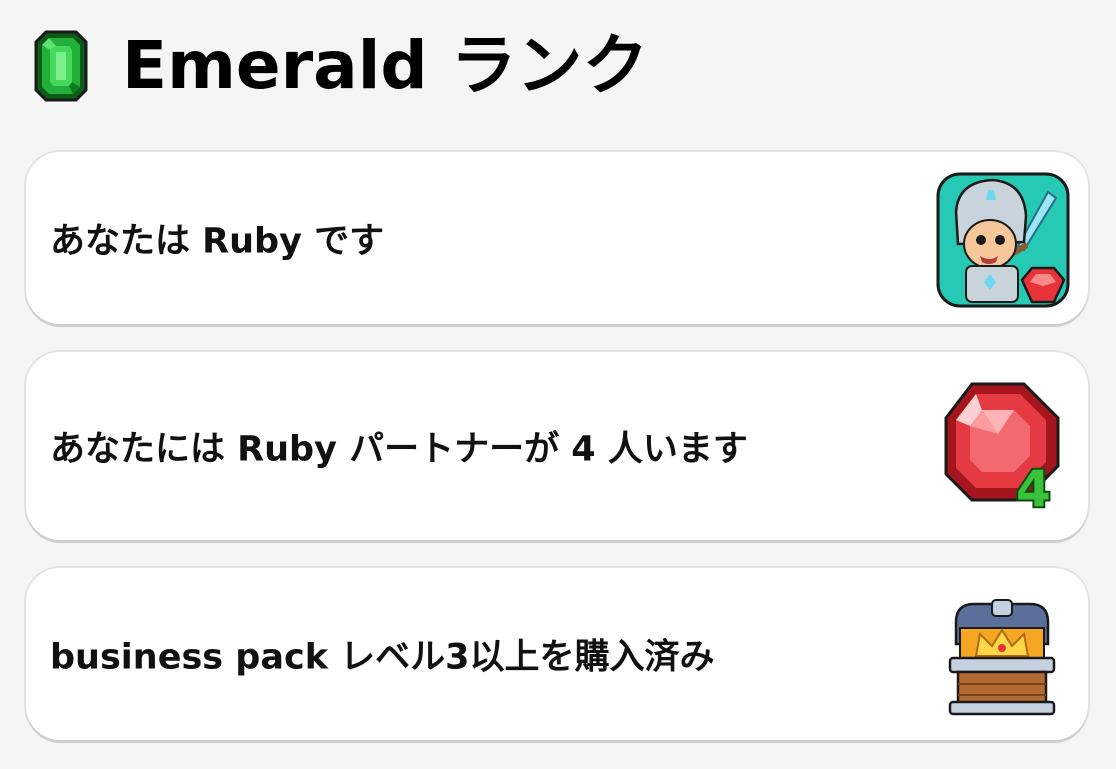  I want to click on treasure-chest-crown-icon, so click(1002, 657).